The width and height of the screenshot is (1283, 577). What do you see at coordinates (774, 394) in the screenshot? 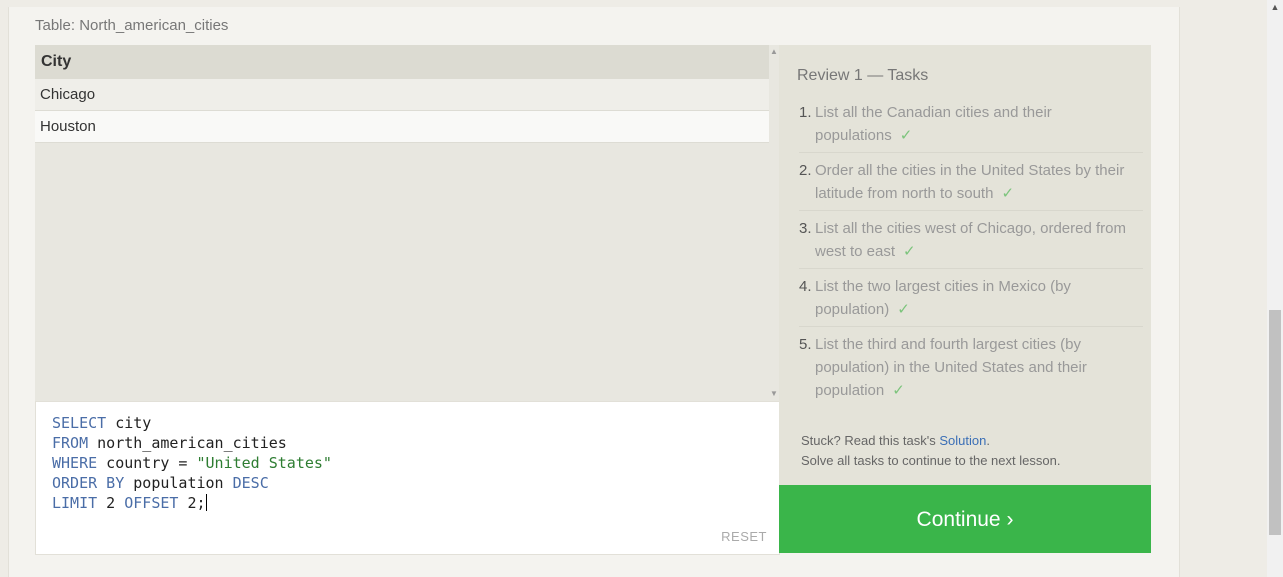
I see `scroll-down-arrow-icon: ▼` at bounding box center [774, 394].